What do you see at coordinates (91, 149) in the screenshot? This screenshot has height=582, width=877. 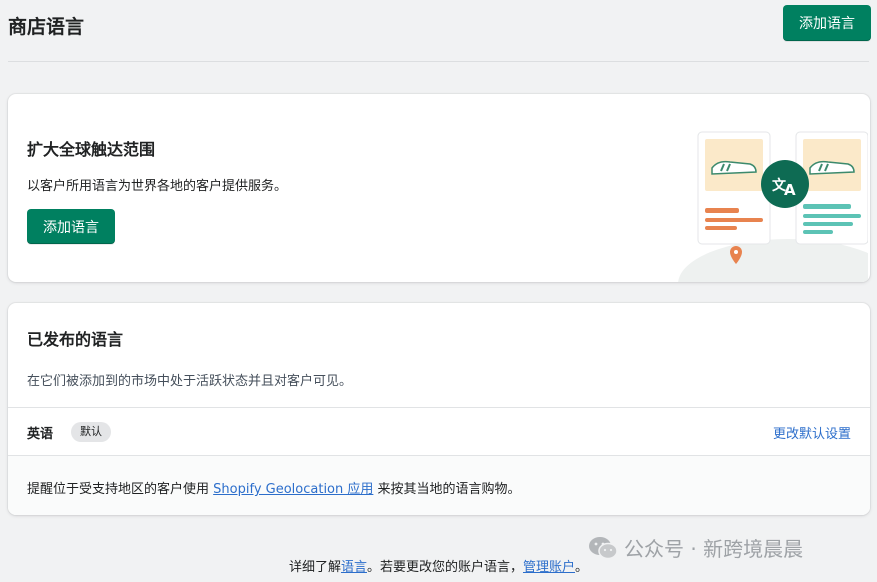 I see `reach-card-title: 扩大全球触达范围` at bounding box center [91, 149].